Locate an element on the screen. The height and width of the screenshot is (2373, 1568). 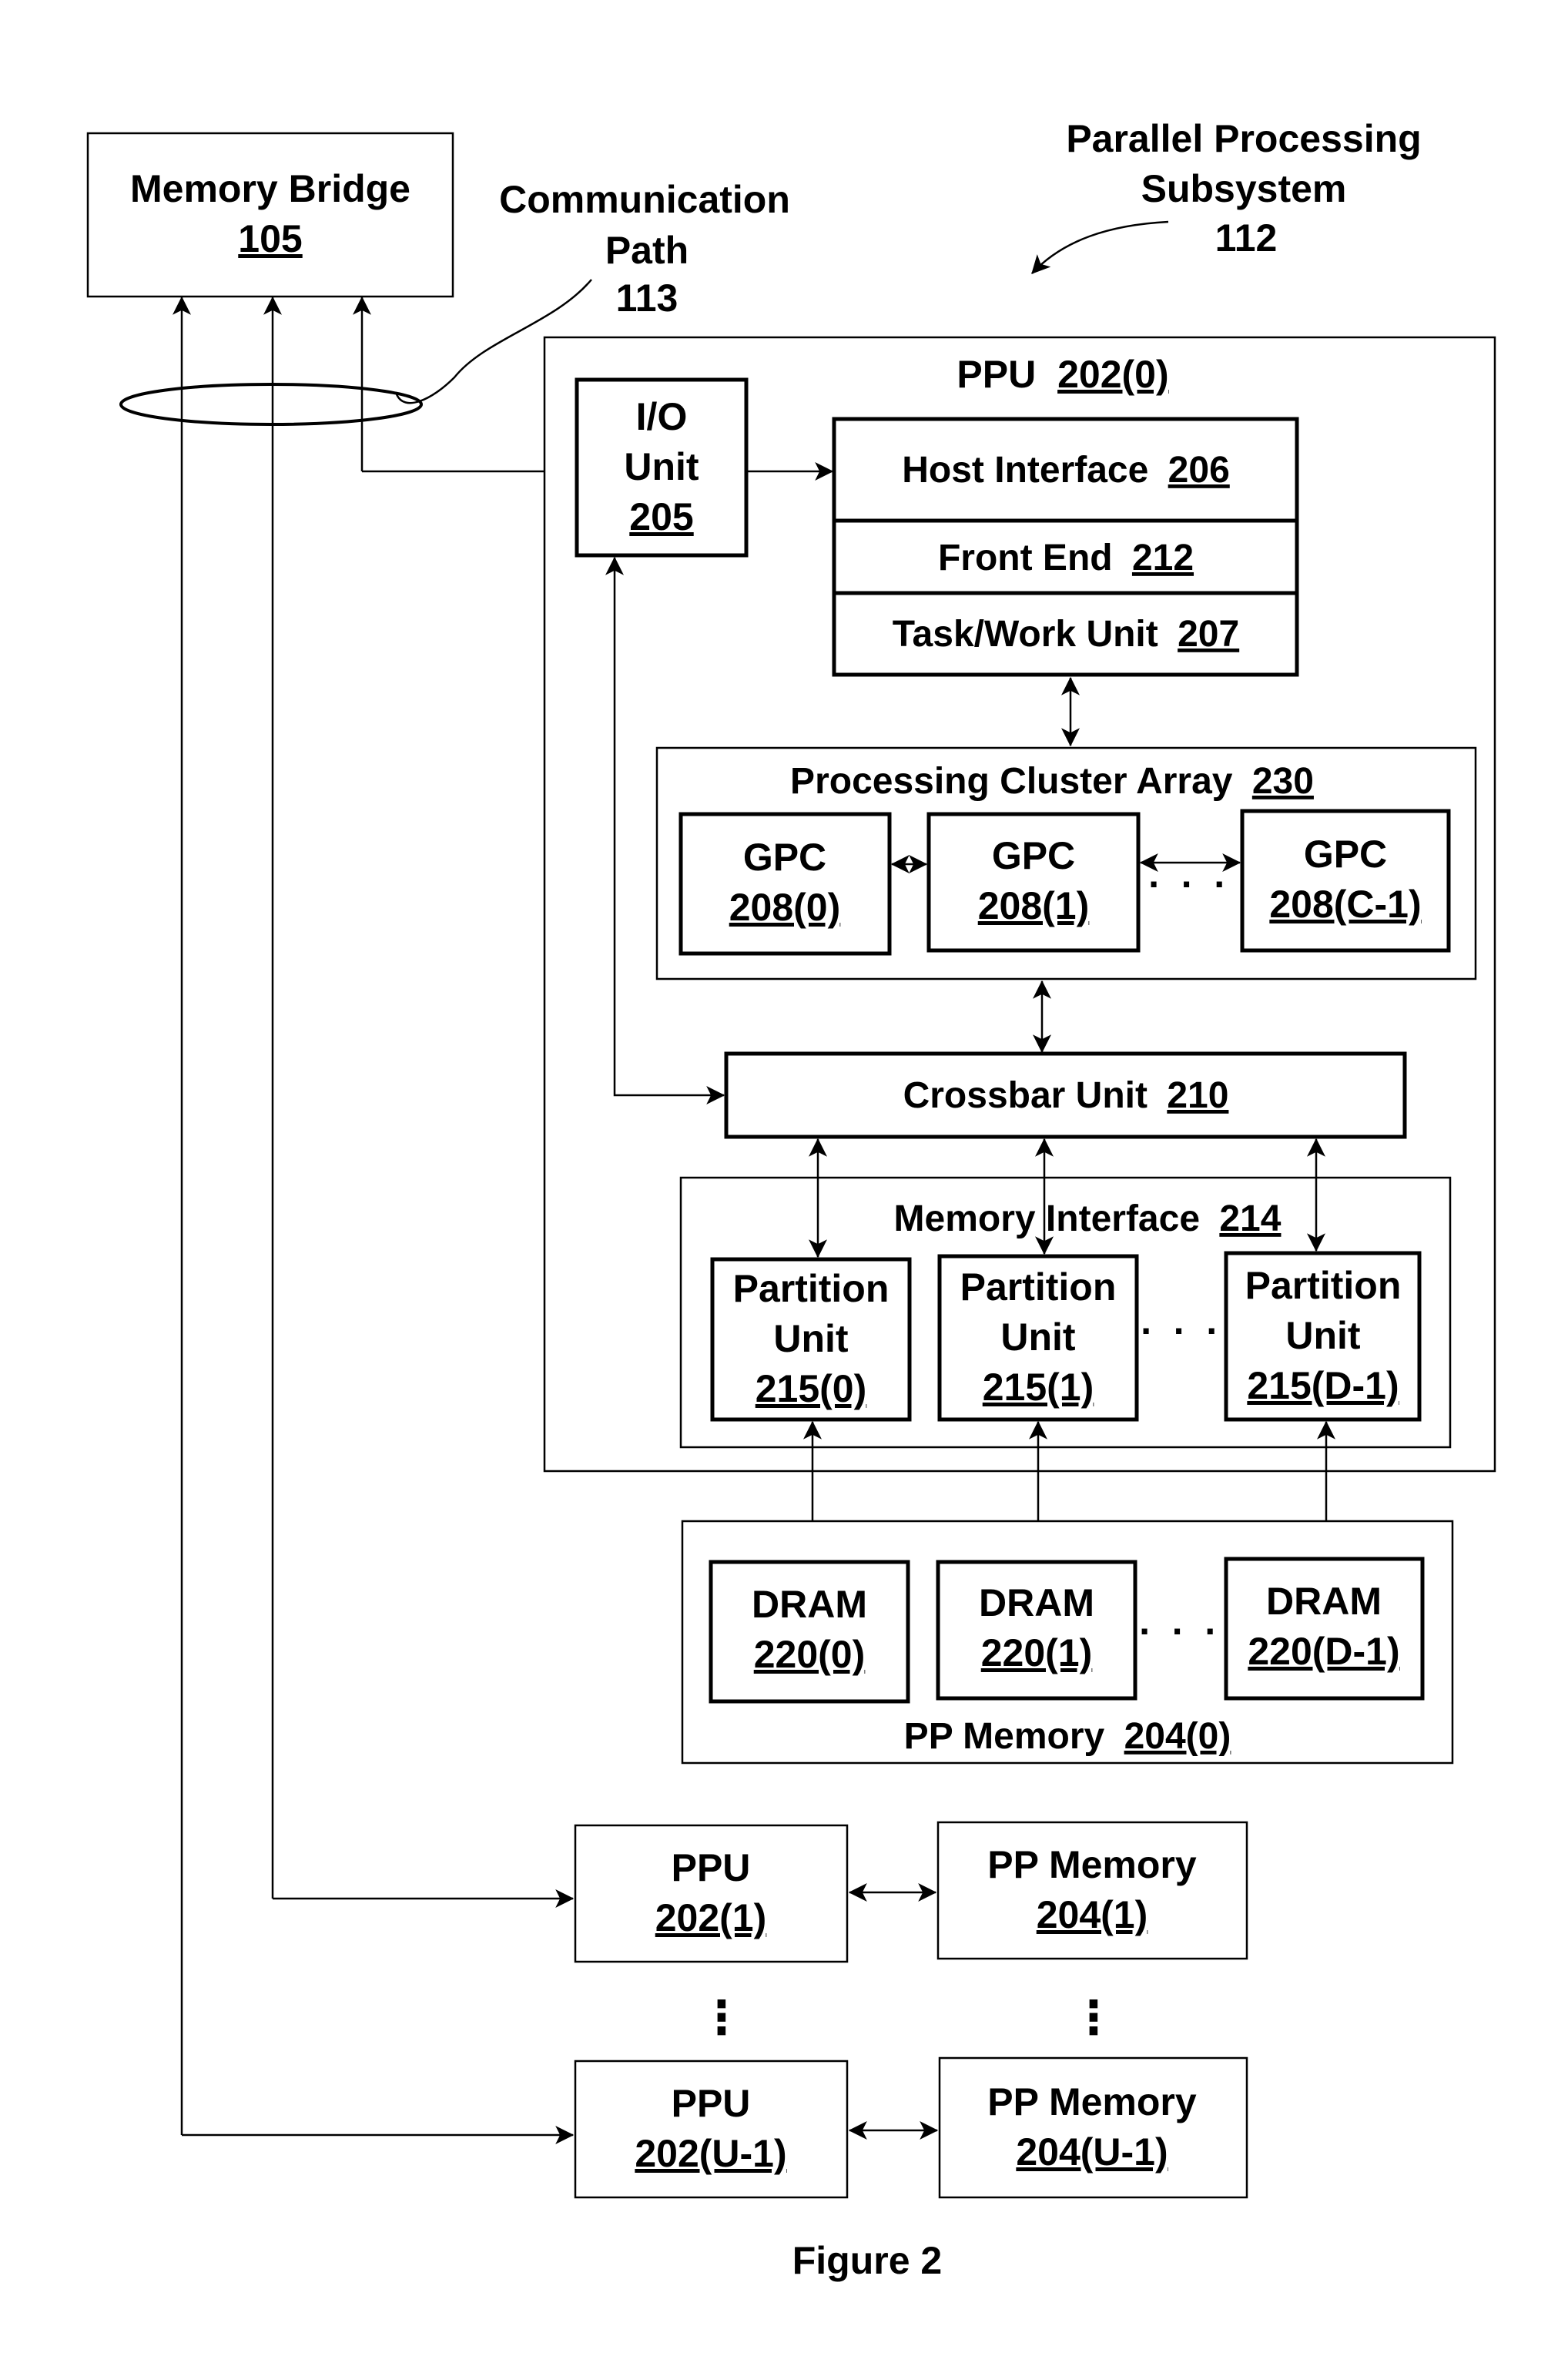
svg-text: Memory Interface 214 is located at coordinates (1088, 1218).